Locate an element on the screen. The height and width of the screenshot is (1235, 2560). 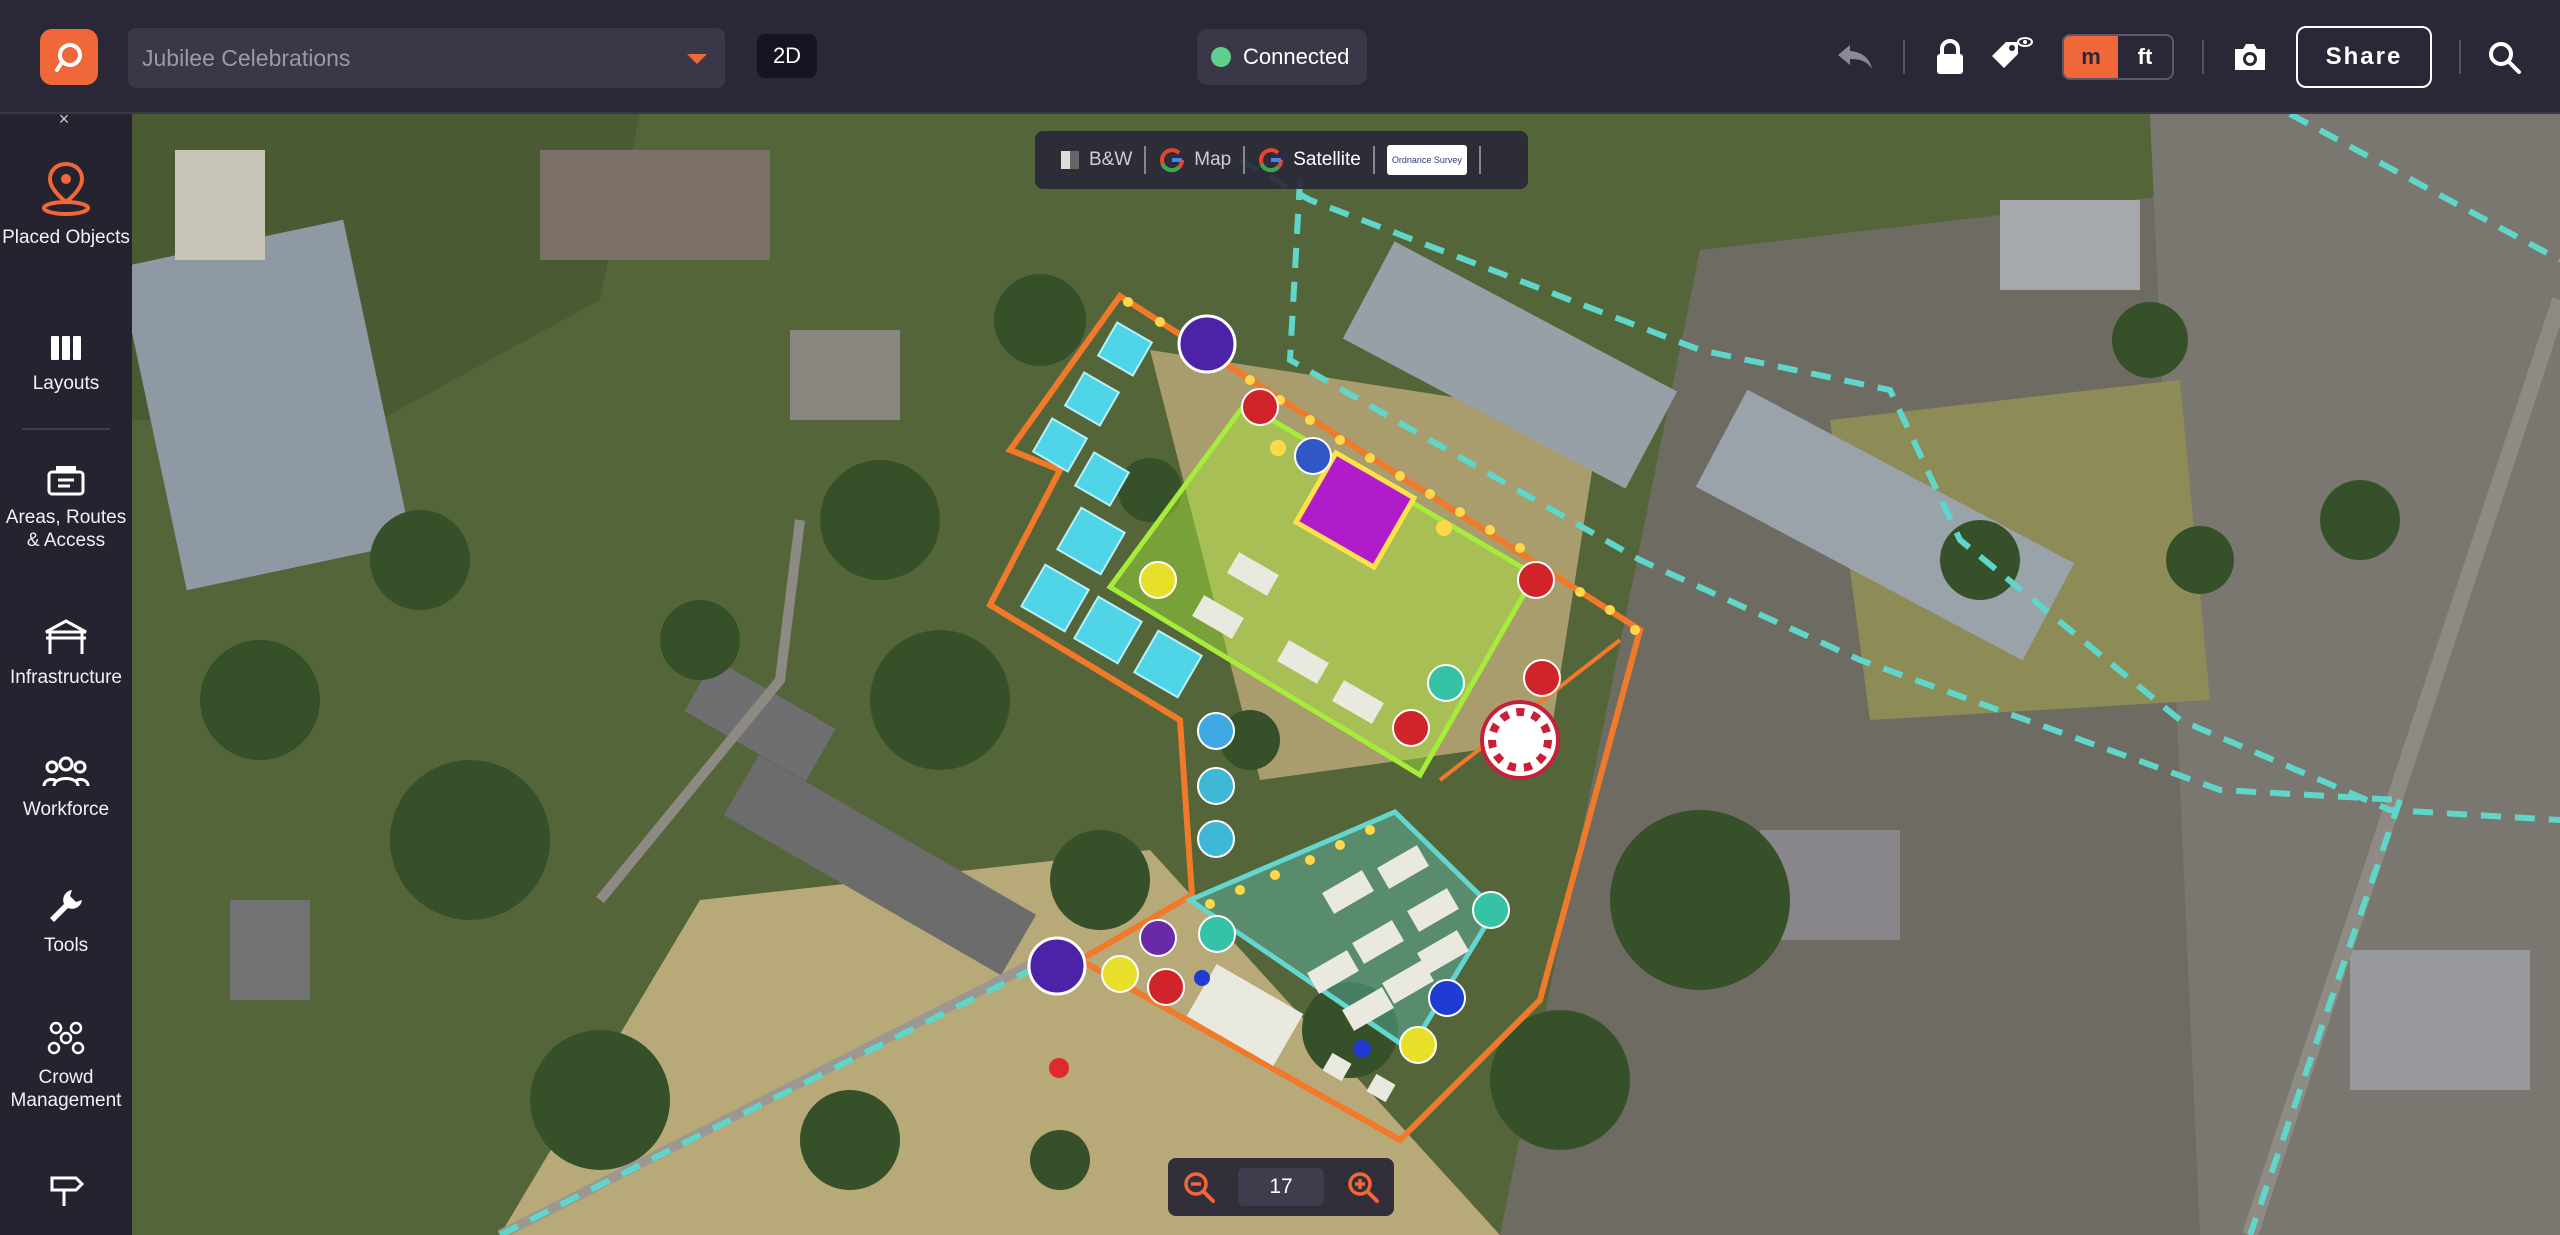
undo-button is located at coordinates (1855, 57).